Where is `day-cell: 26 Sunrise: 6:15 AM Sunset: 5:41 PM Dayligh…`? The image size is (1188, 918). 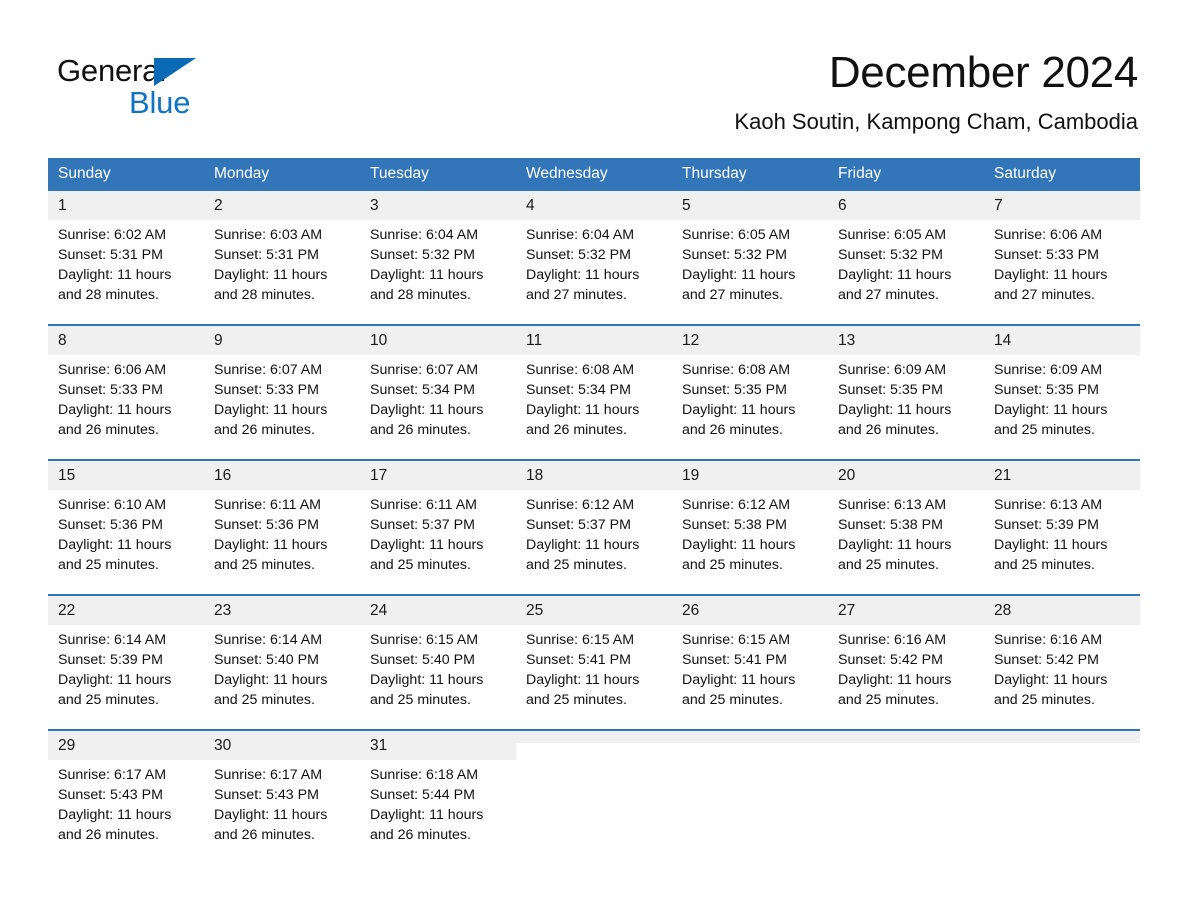 day-cell: 26 Sunrise: 6:15 AM Sunset: 5:41 PM Dayligh… is located at coordinates (750, 651).